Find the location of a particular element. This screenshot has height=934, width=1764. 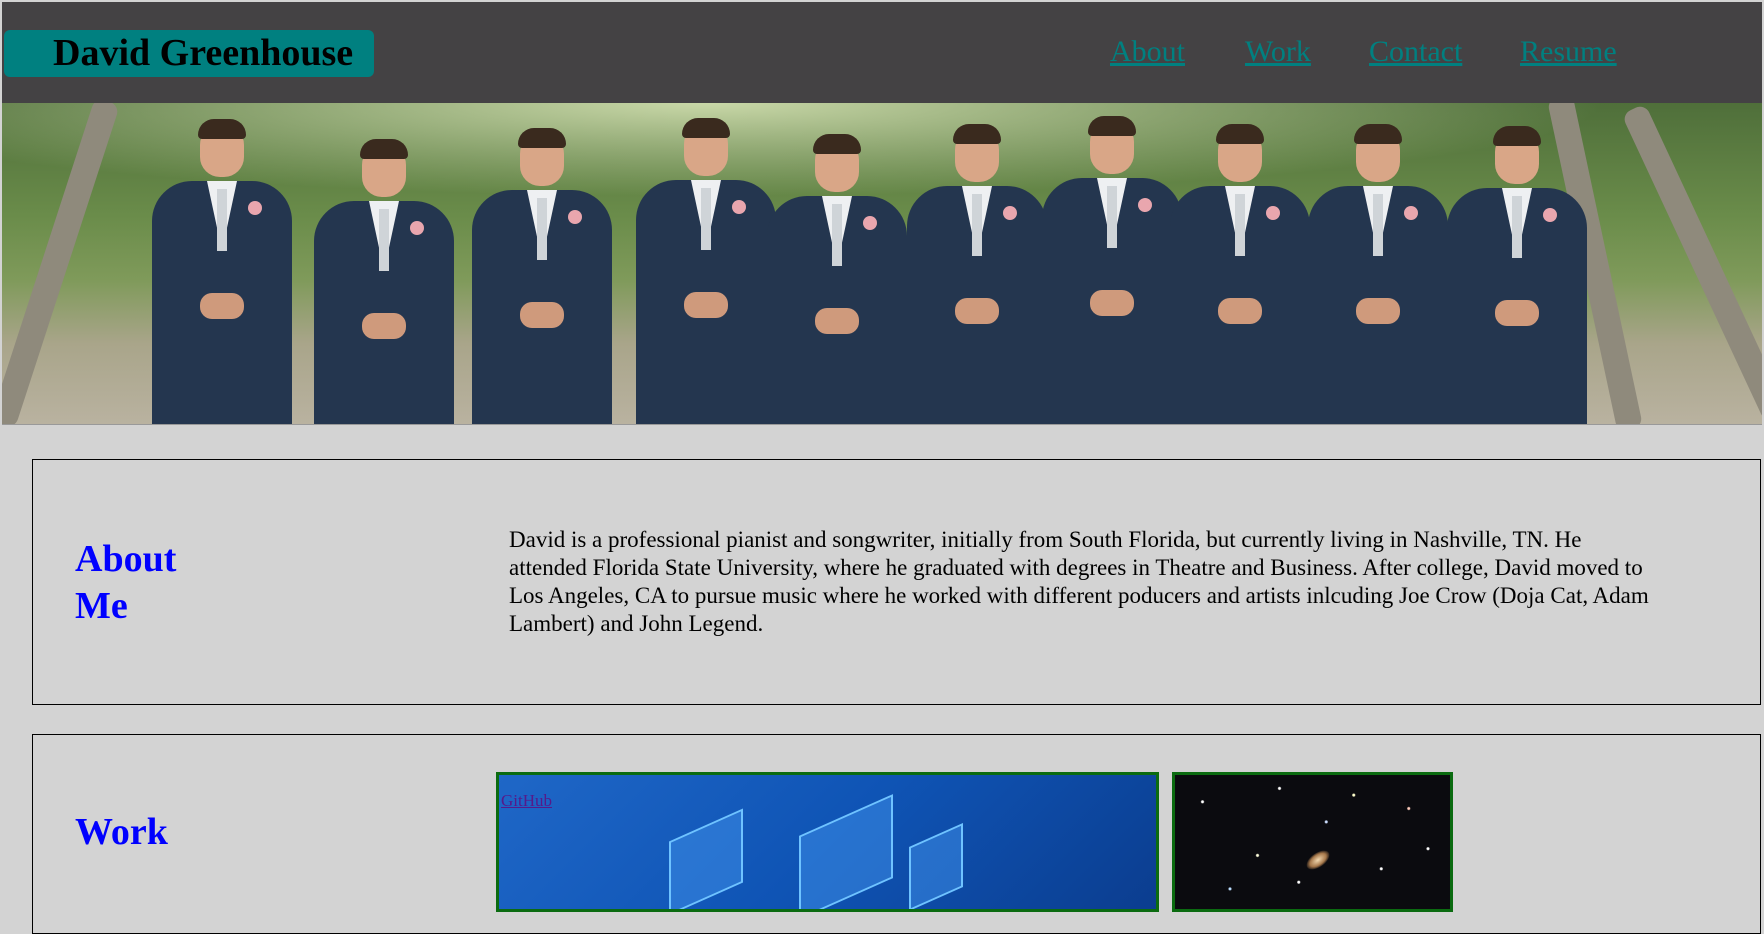

github-project-tile: GitHub is located at coordinates (827, 842).